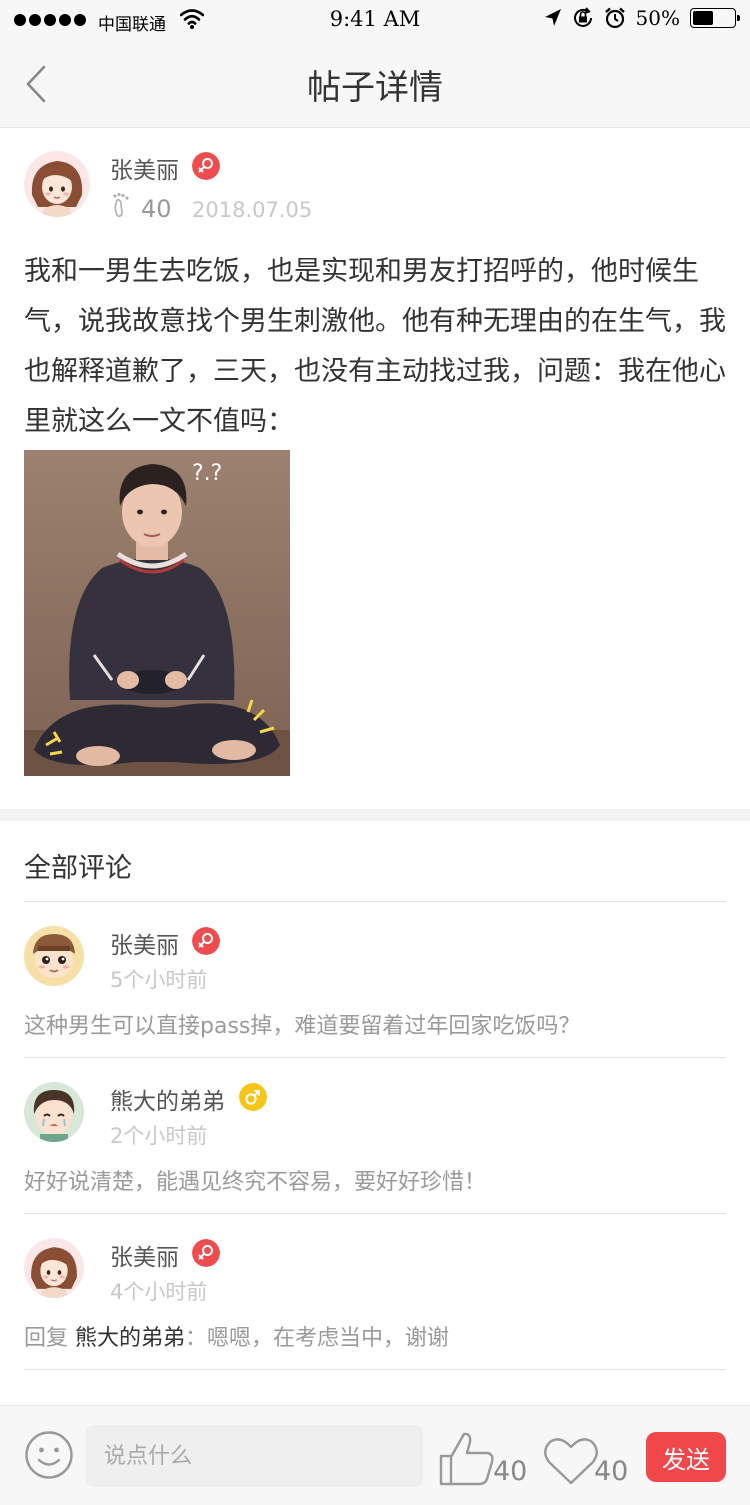 The height and width of the screenshot is (1505, 750). I want to click on post-author-name: 张美丽, so click(144, 168).